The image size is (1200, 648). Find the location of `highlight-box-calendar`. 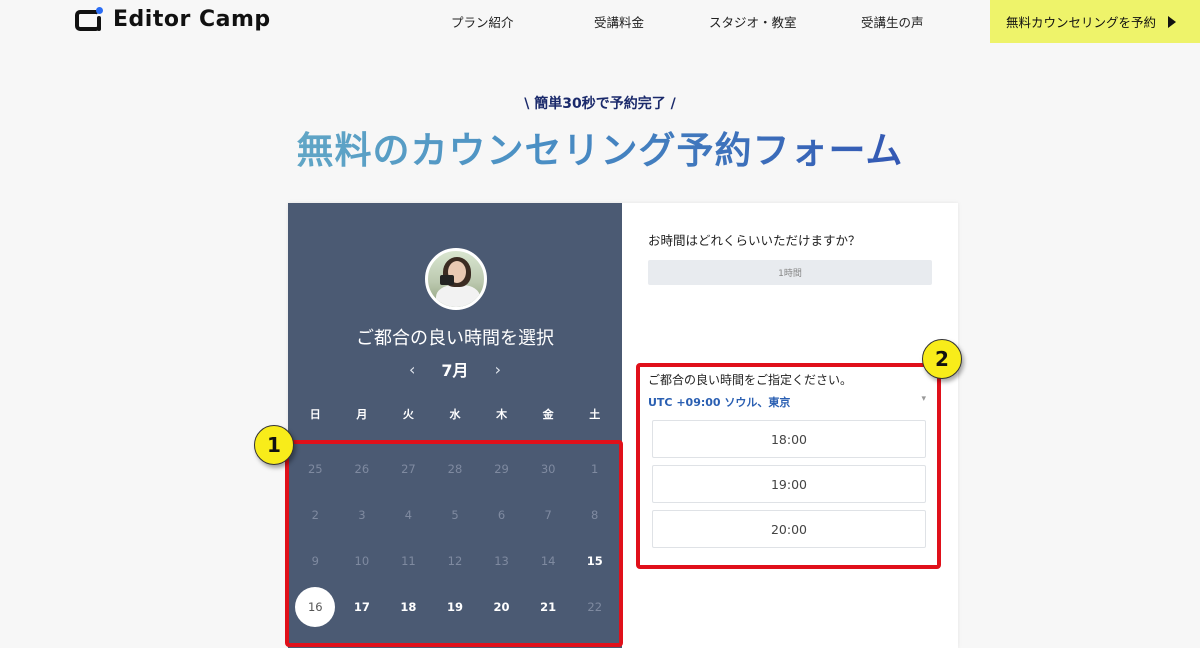

highlight-box-calendar is located at coordinates (454, 543).